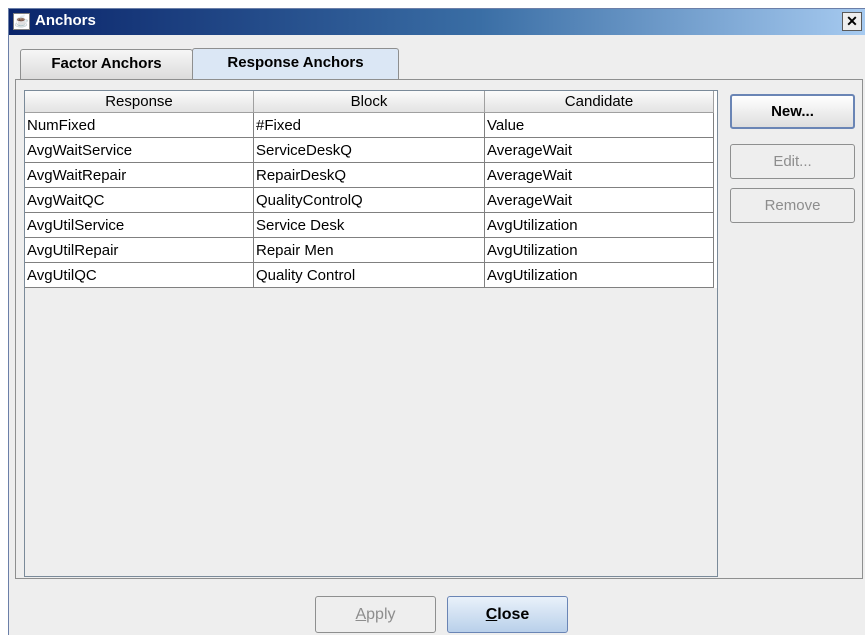 The width and height of the screenshot is (865, 635). I want to click on apply-mnemonic: A, so click(361, 614).